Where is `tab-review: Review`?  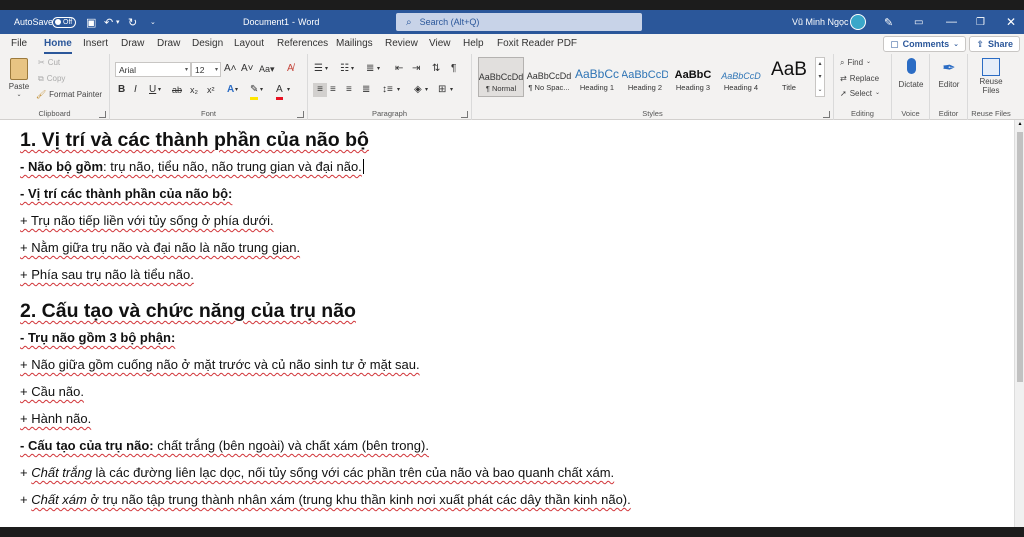
tab-review: Review is located at coordinates (401, 43).